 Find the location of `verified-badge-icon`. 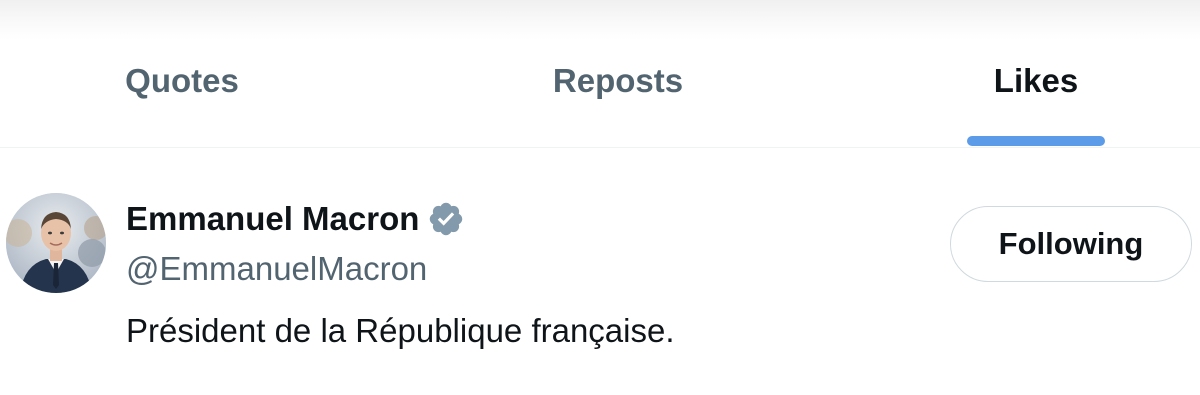

verified-badge-icon is located at coordinates (446, 219).